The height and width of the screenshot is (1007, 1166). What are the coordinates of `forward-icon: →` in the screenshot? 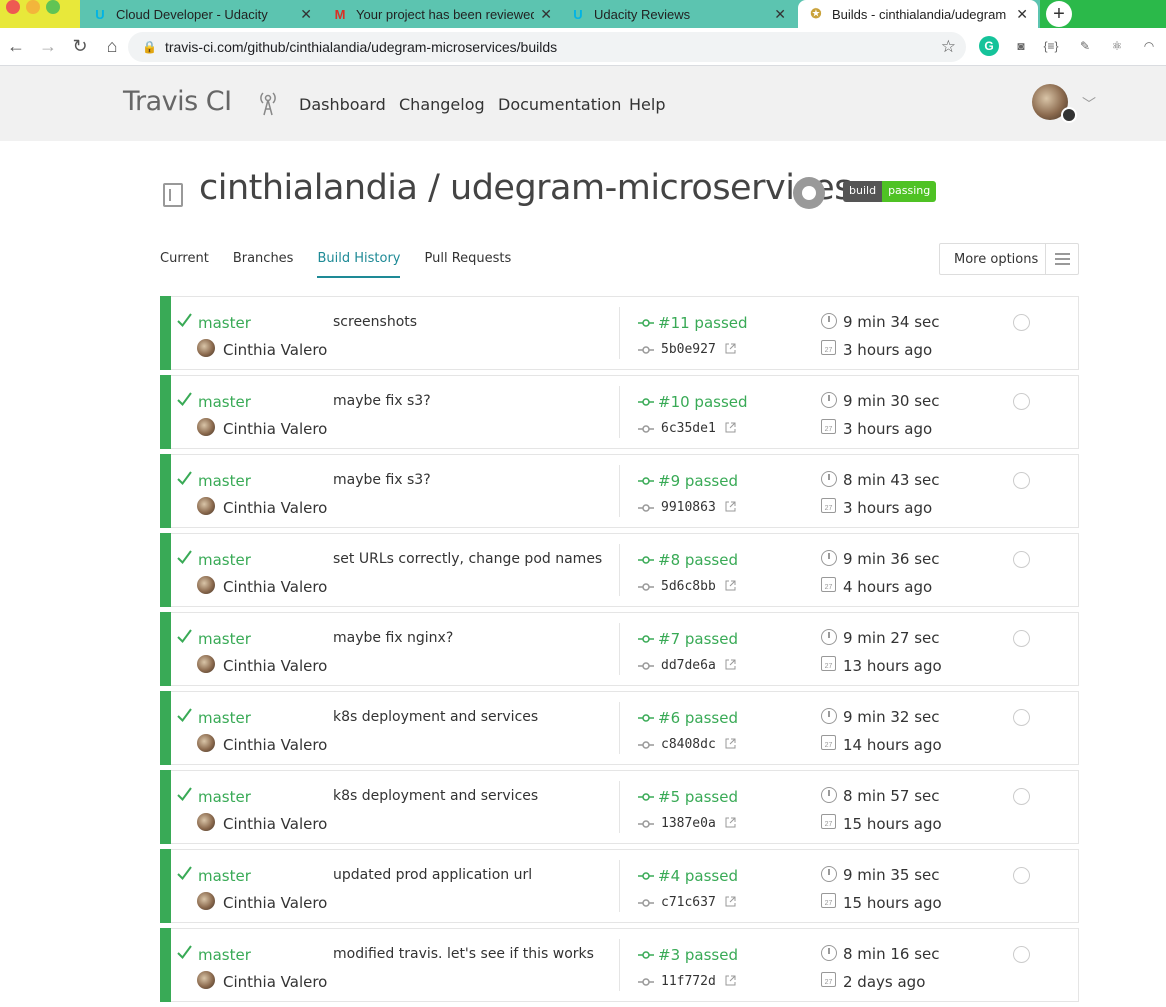 It's located at (48, 47).